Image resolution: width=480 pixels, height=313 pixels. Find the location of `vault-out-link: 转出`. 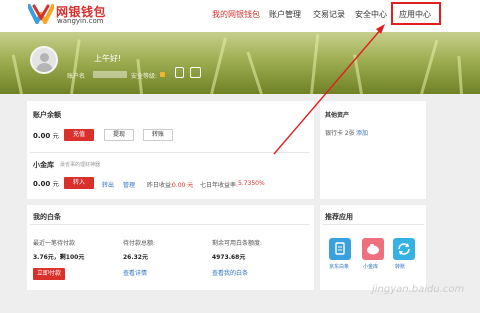

vault-out-link: 转出 is located at coordinates (108, 184).